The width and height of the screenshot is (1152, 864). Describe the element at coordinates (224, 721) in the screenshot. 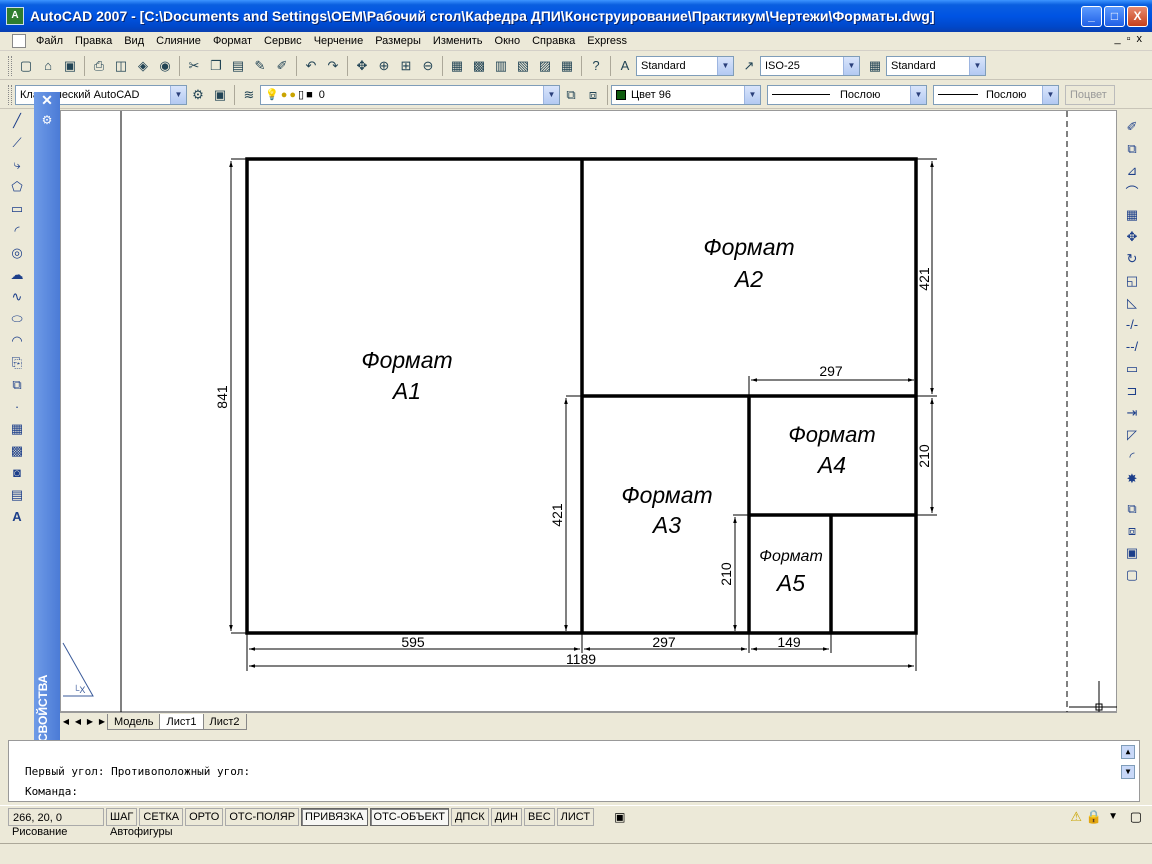

I see `tab-sheet2: Лист2` at that location.